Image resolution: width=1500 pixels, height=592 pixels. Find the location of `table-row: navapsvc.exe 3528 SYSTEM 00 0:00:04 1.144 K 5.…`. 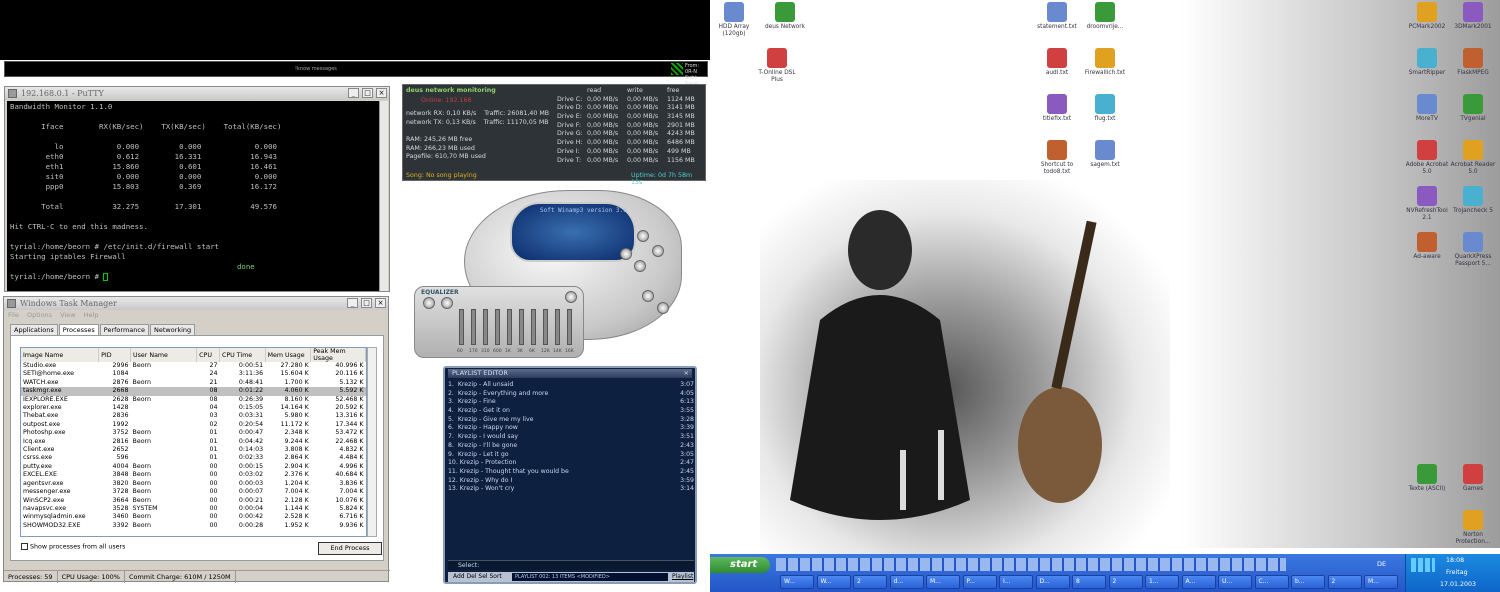

table-row: navapsvc.exe 3528 SYSTEM 00 0:00:04 1.144 K 5.… is located at coordinates (193, 509).